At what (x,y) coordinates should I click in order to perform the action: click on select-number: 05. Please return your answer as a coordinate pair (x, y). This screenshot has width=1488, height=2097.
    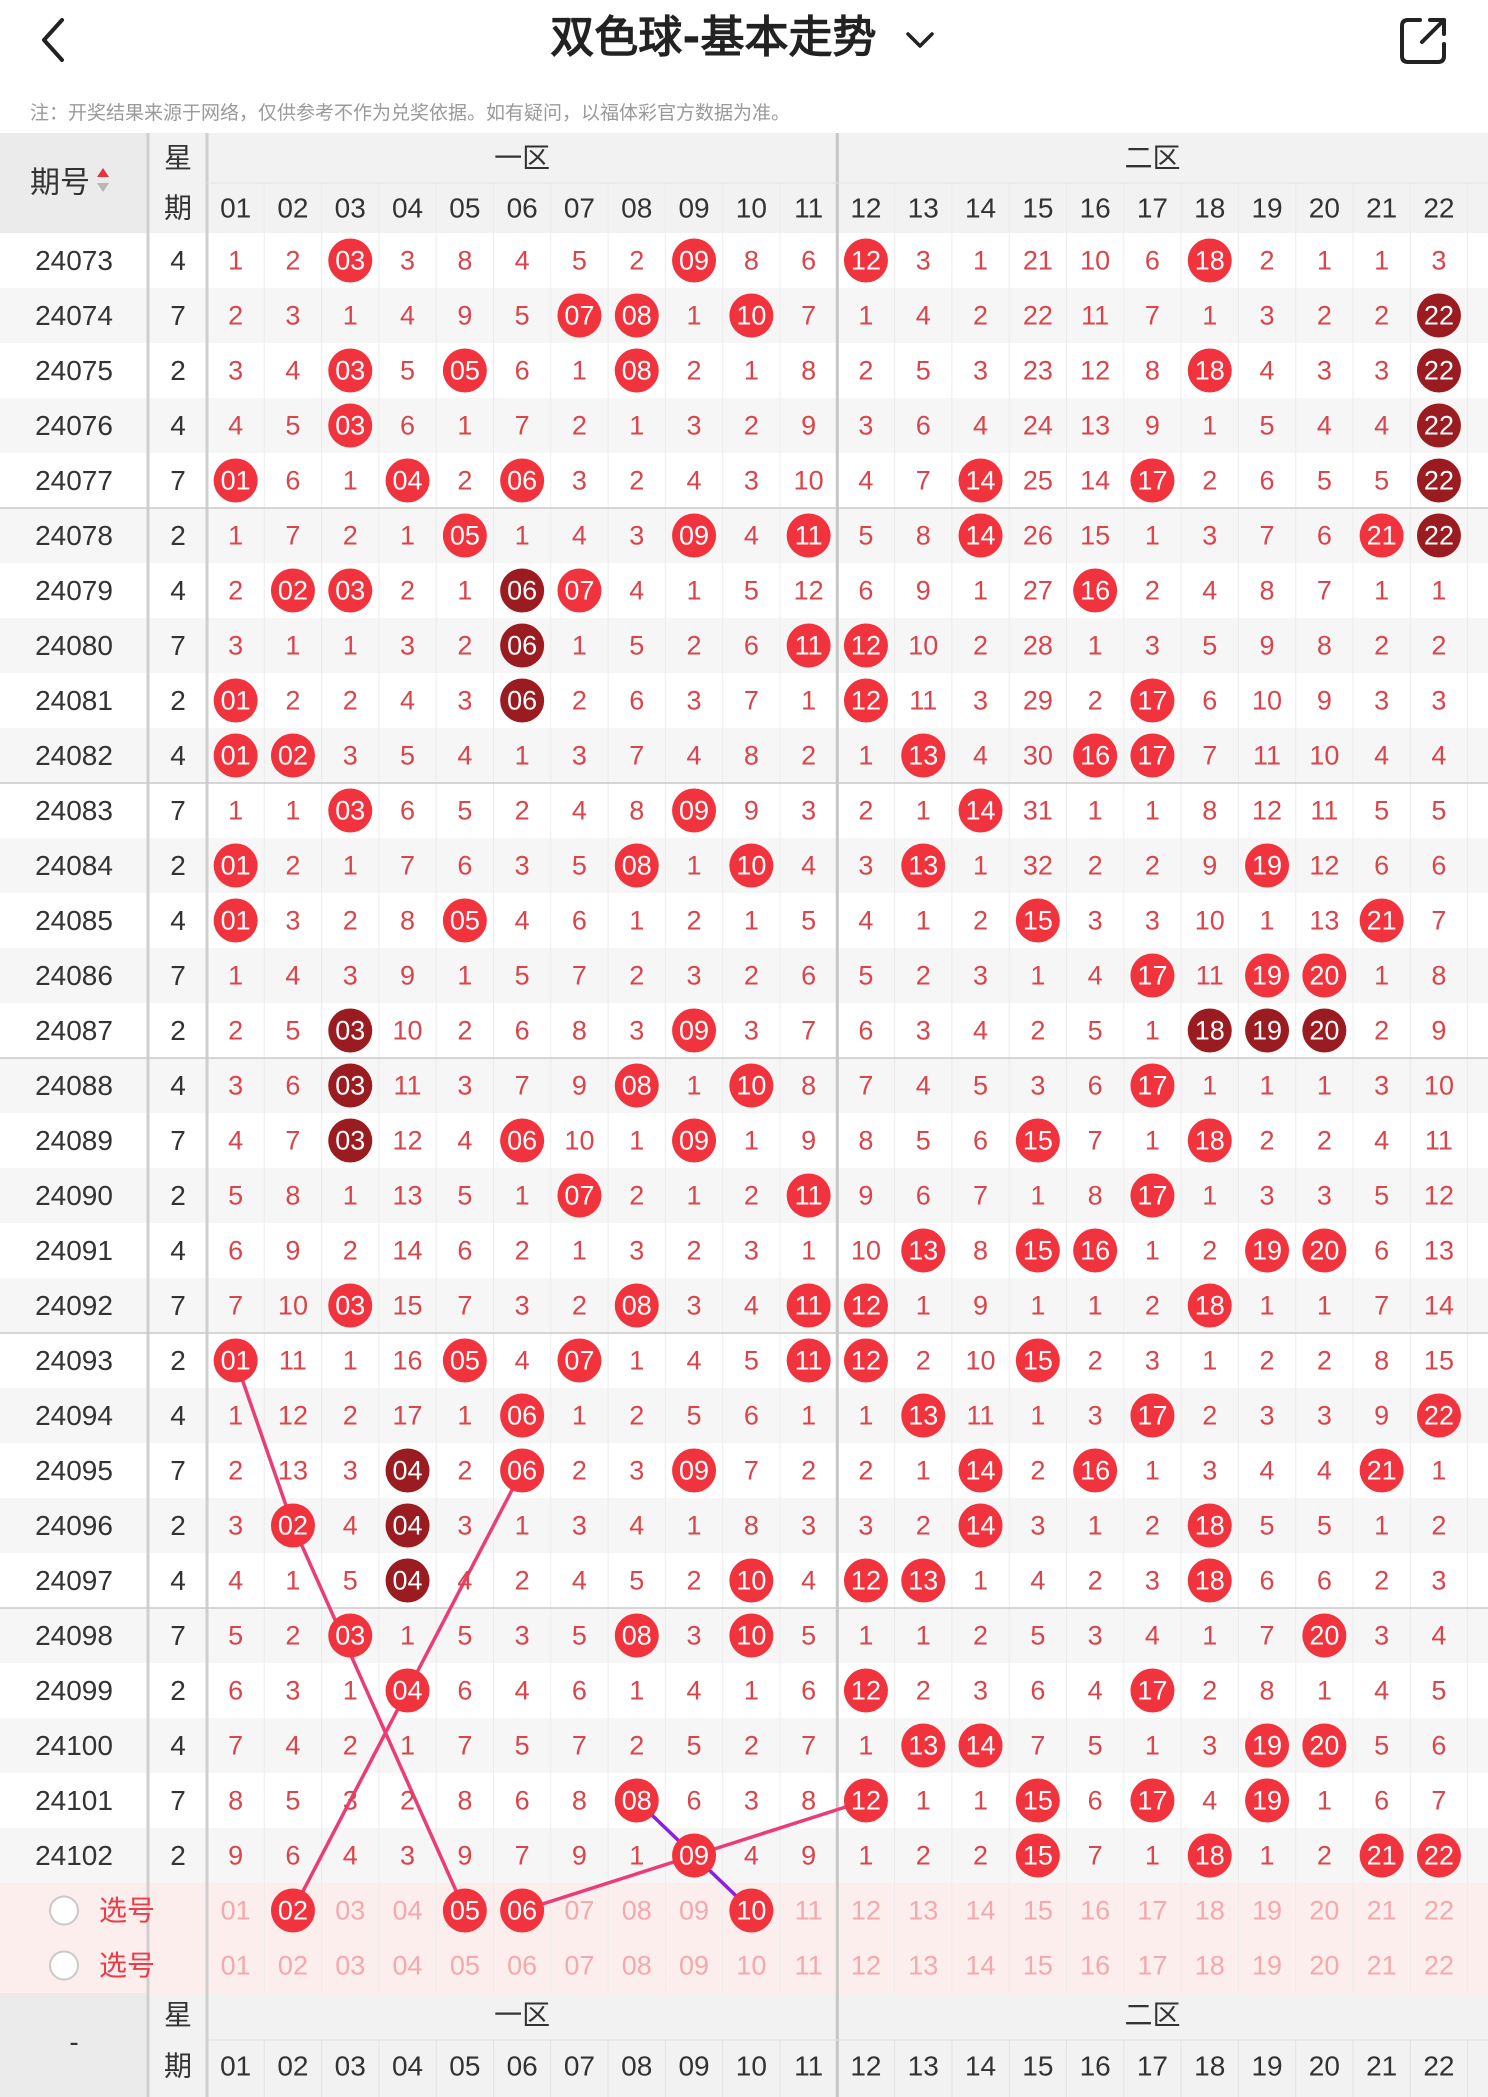
    Looking at the image, I should click on (465, 1966).